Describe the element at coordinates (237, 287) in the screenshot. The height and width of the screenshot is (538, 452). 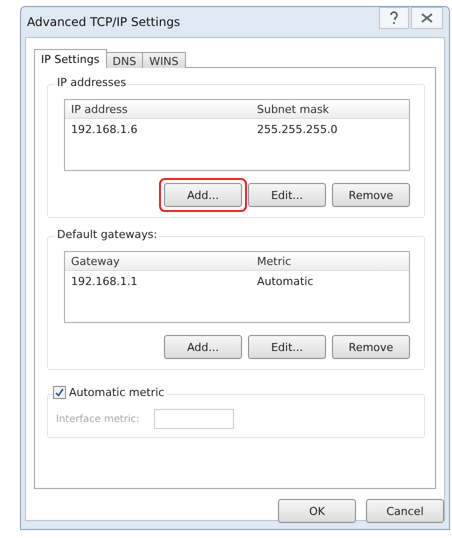
I see `list-view: Gateway Metric 192.168.1.1 Automatic` at that location.